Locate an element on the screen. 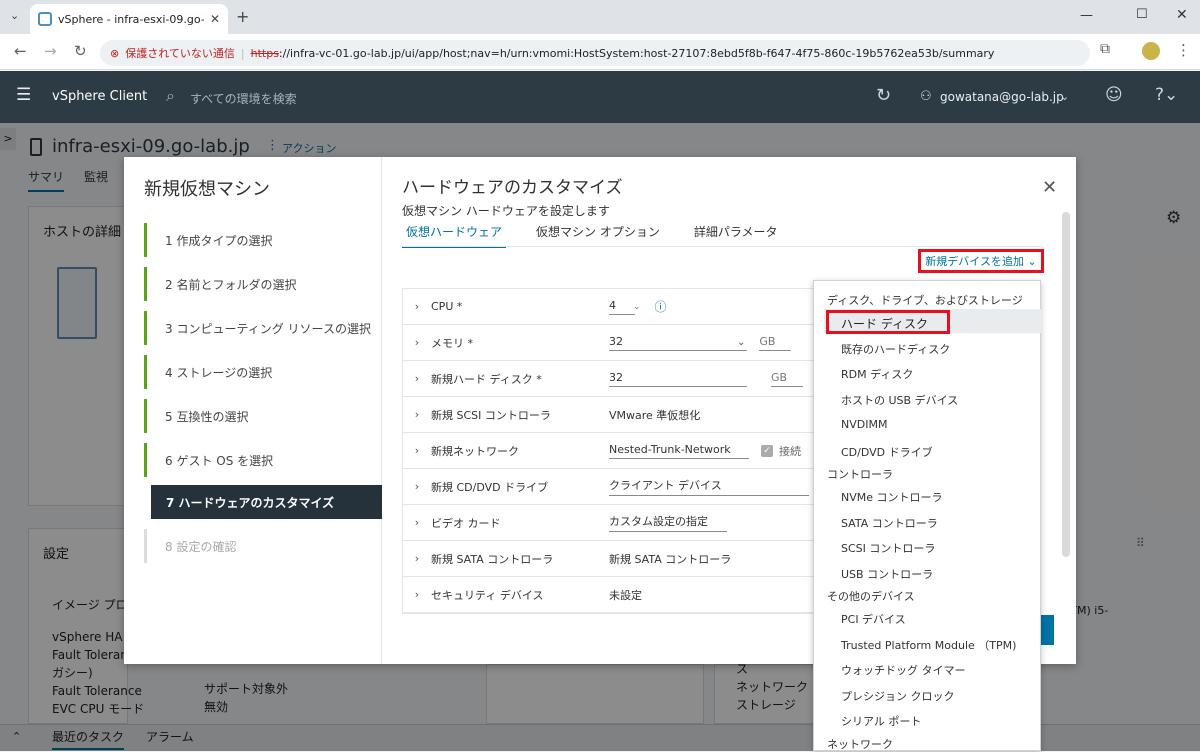 The image size is (1200, 752). cpu-select: 4 is located at coordinates (622, 307).